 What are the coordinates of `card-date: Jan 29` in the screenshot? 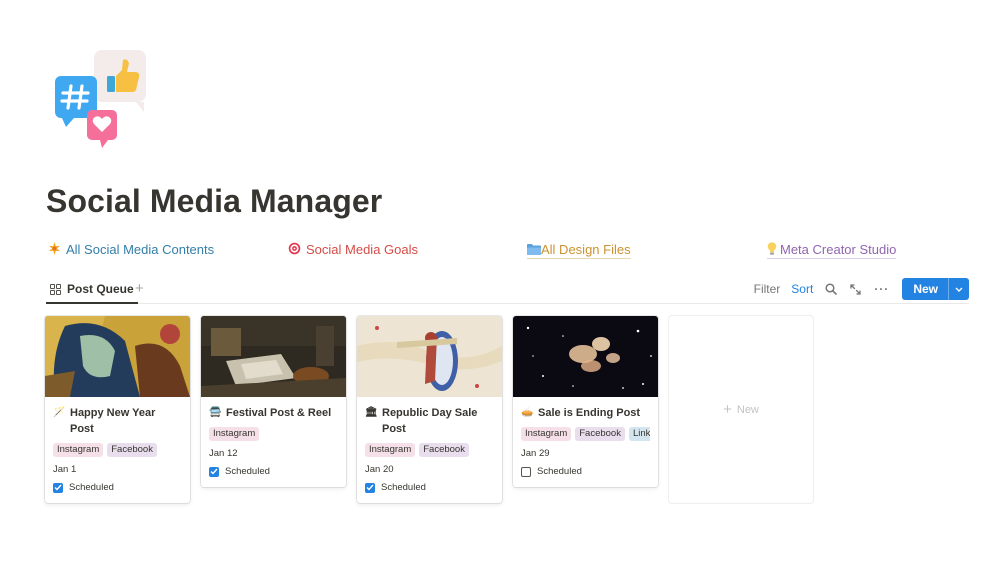 It's located at (535, 453).